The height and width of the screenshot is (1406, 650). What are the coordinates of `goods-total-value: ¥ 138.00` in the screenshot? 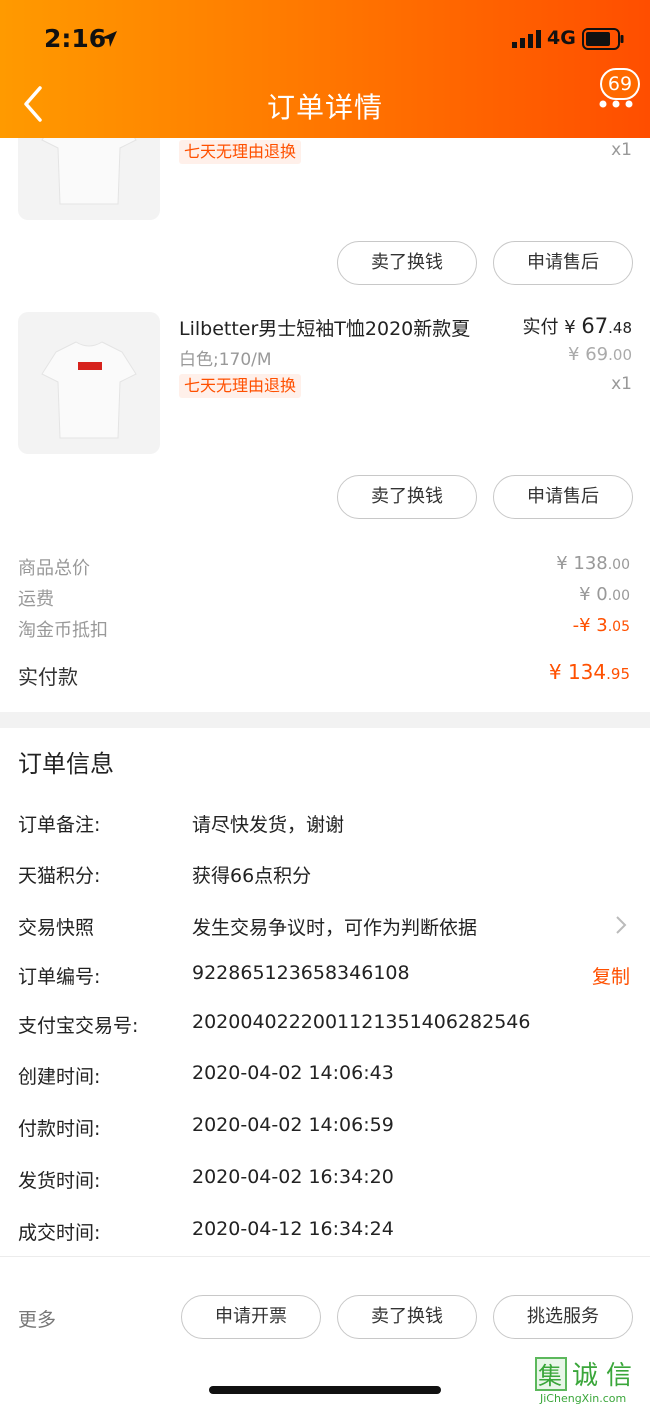 It's located at (593, 563).